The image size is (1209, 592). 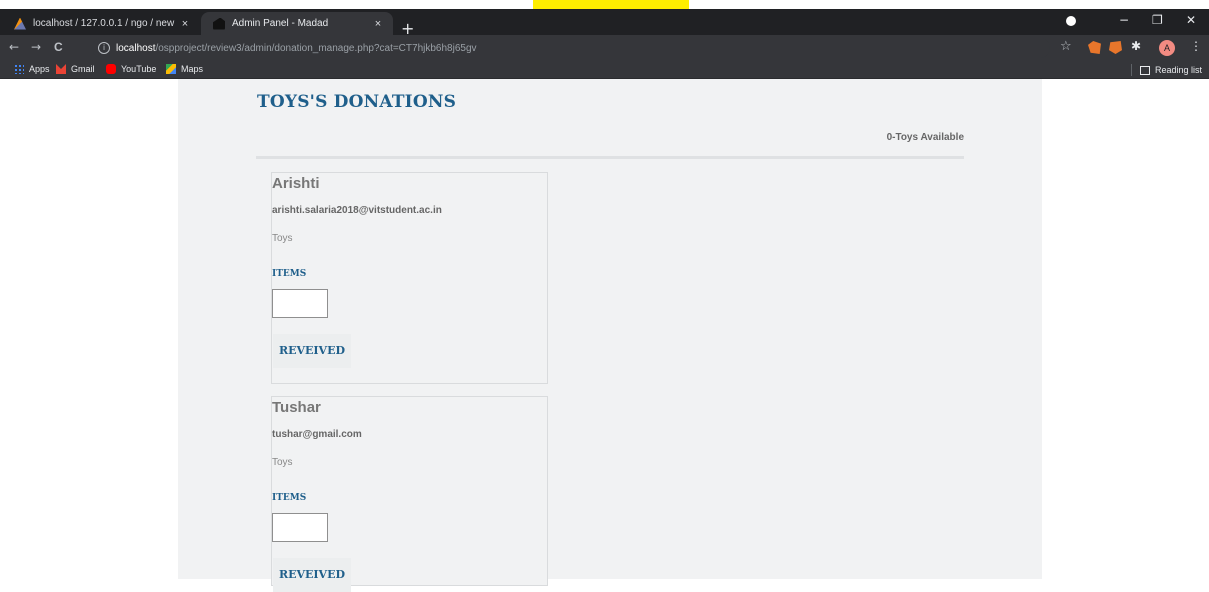 I want to click on tab-admin-panel: Admin Panel - Madad ×, so click(x=297, y=23).